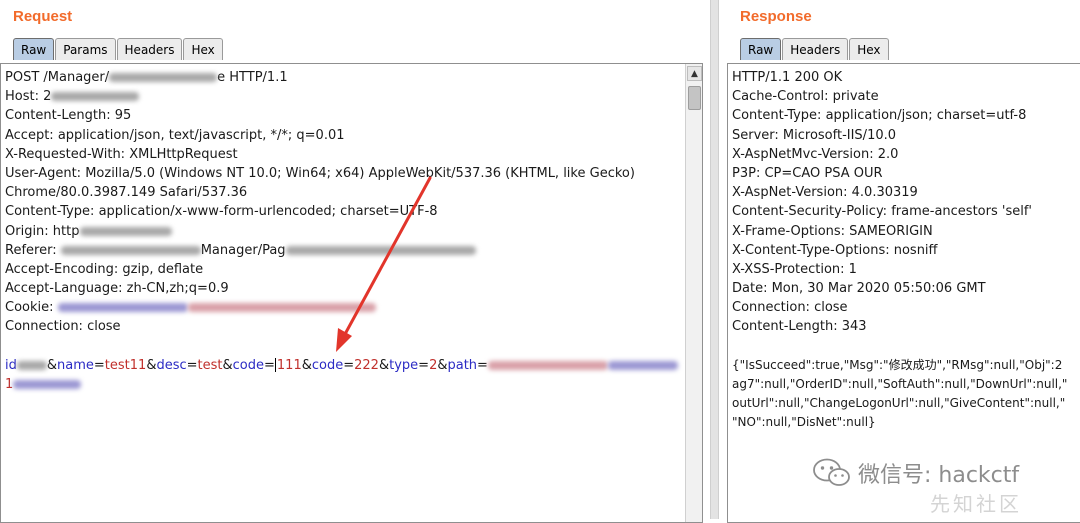  Describe the element at coordinates (939, 475) in the screenshot. I see `watermark-wechat-id: 微信号: hackctf` at that location.